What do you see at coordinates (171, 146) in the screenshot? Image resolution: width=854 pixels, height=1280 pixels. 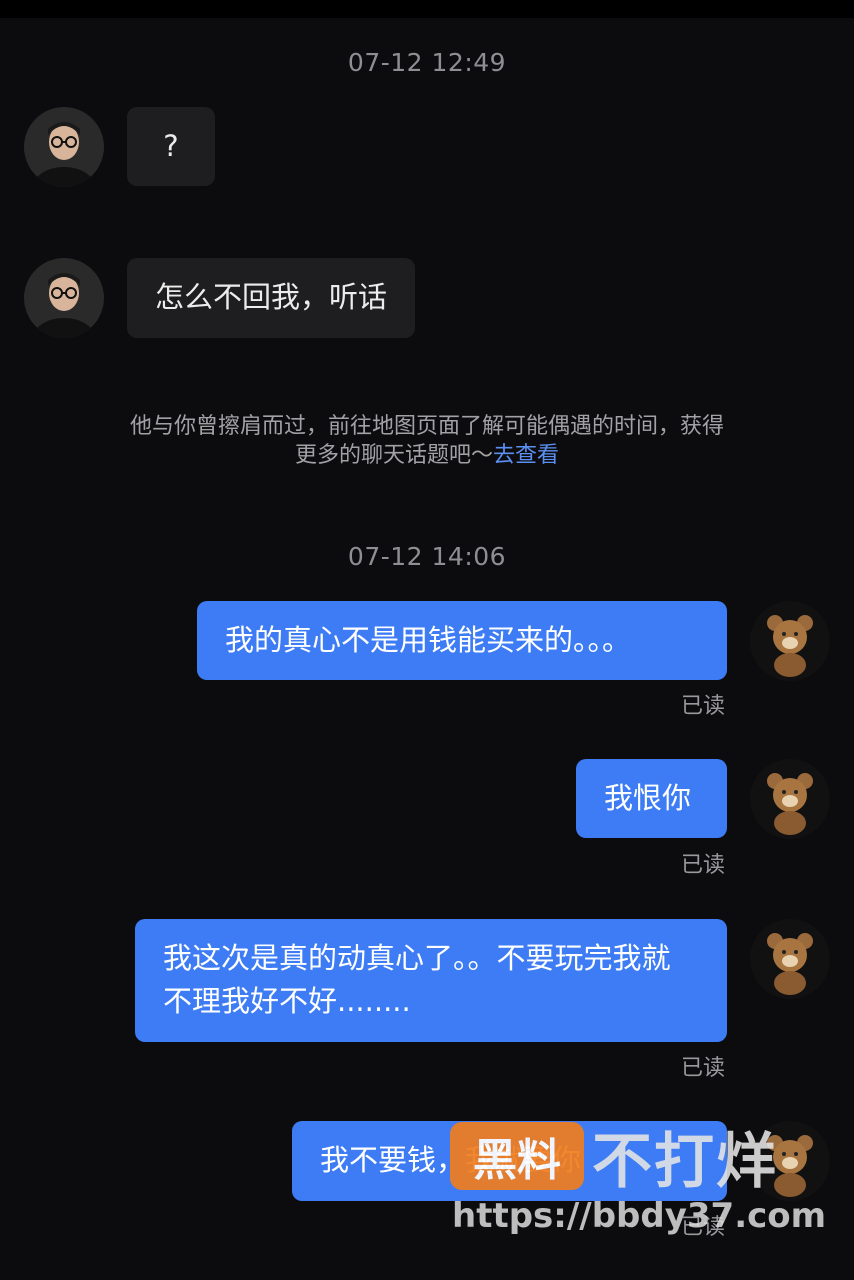 I see `incoming-message: ?` at bounding box center [171, 146].